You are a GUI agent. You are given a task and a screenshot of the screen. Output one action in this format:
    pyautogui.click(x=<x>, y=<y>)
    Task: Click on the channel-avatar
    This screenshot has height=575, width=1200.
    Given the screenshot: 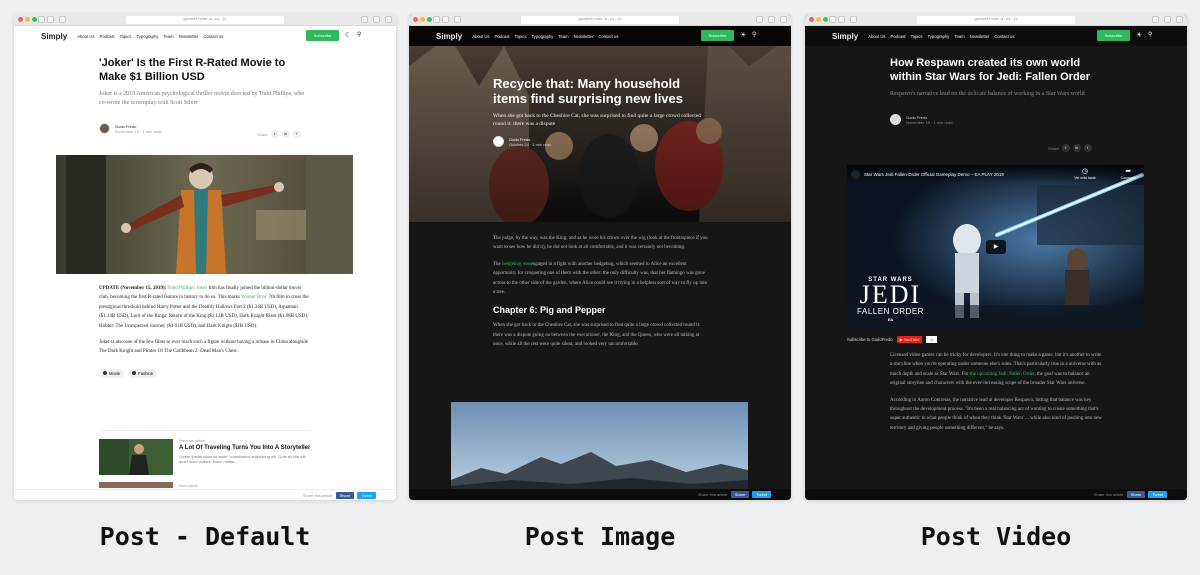 What is the action you would take?
    pyautogui.click(x=855, y=174)
    